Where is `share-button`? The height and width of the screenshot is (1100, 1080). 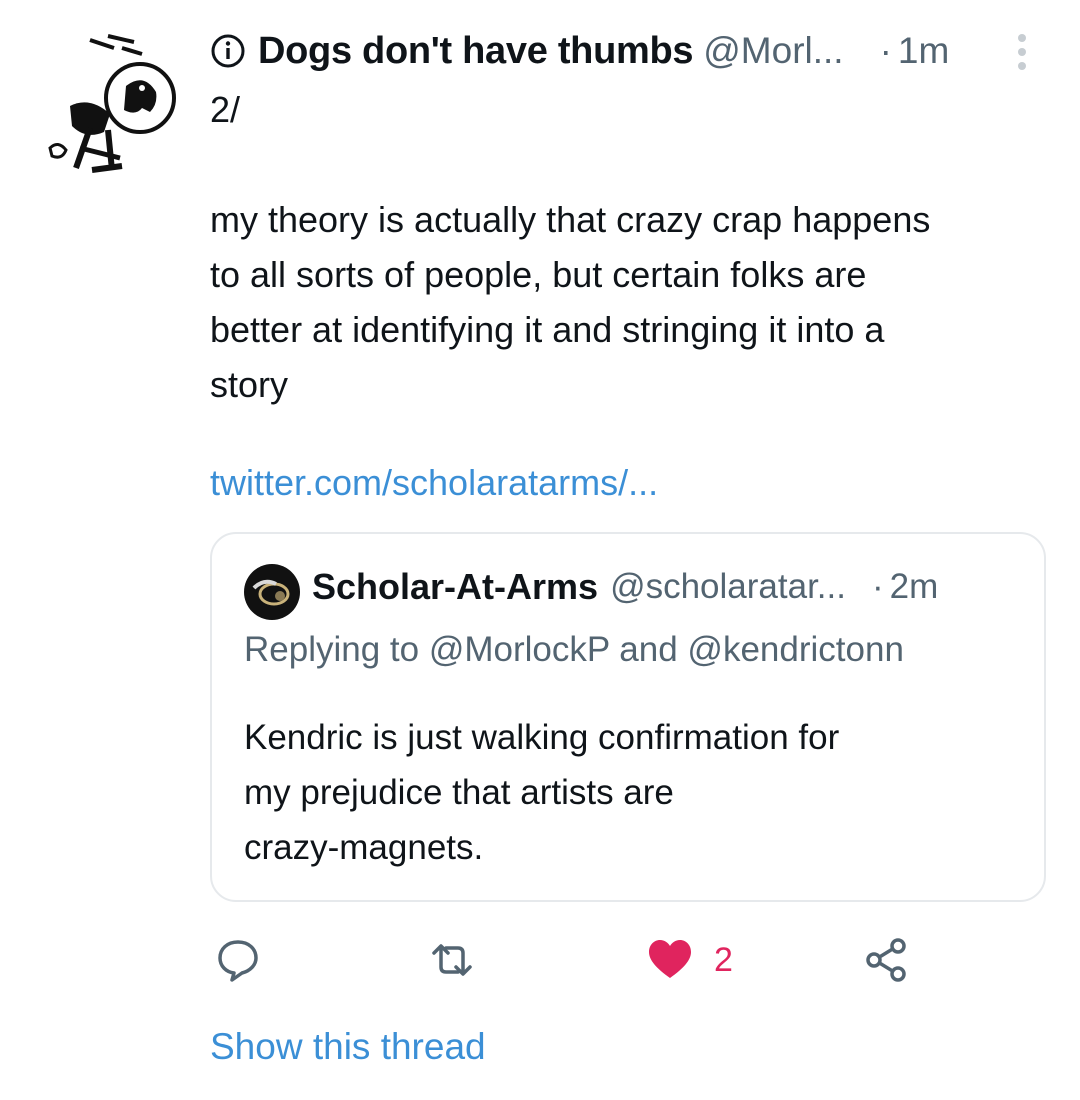 share-button is located at coordinates (886, 960).